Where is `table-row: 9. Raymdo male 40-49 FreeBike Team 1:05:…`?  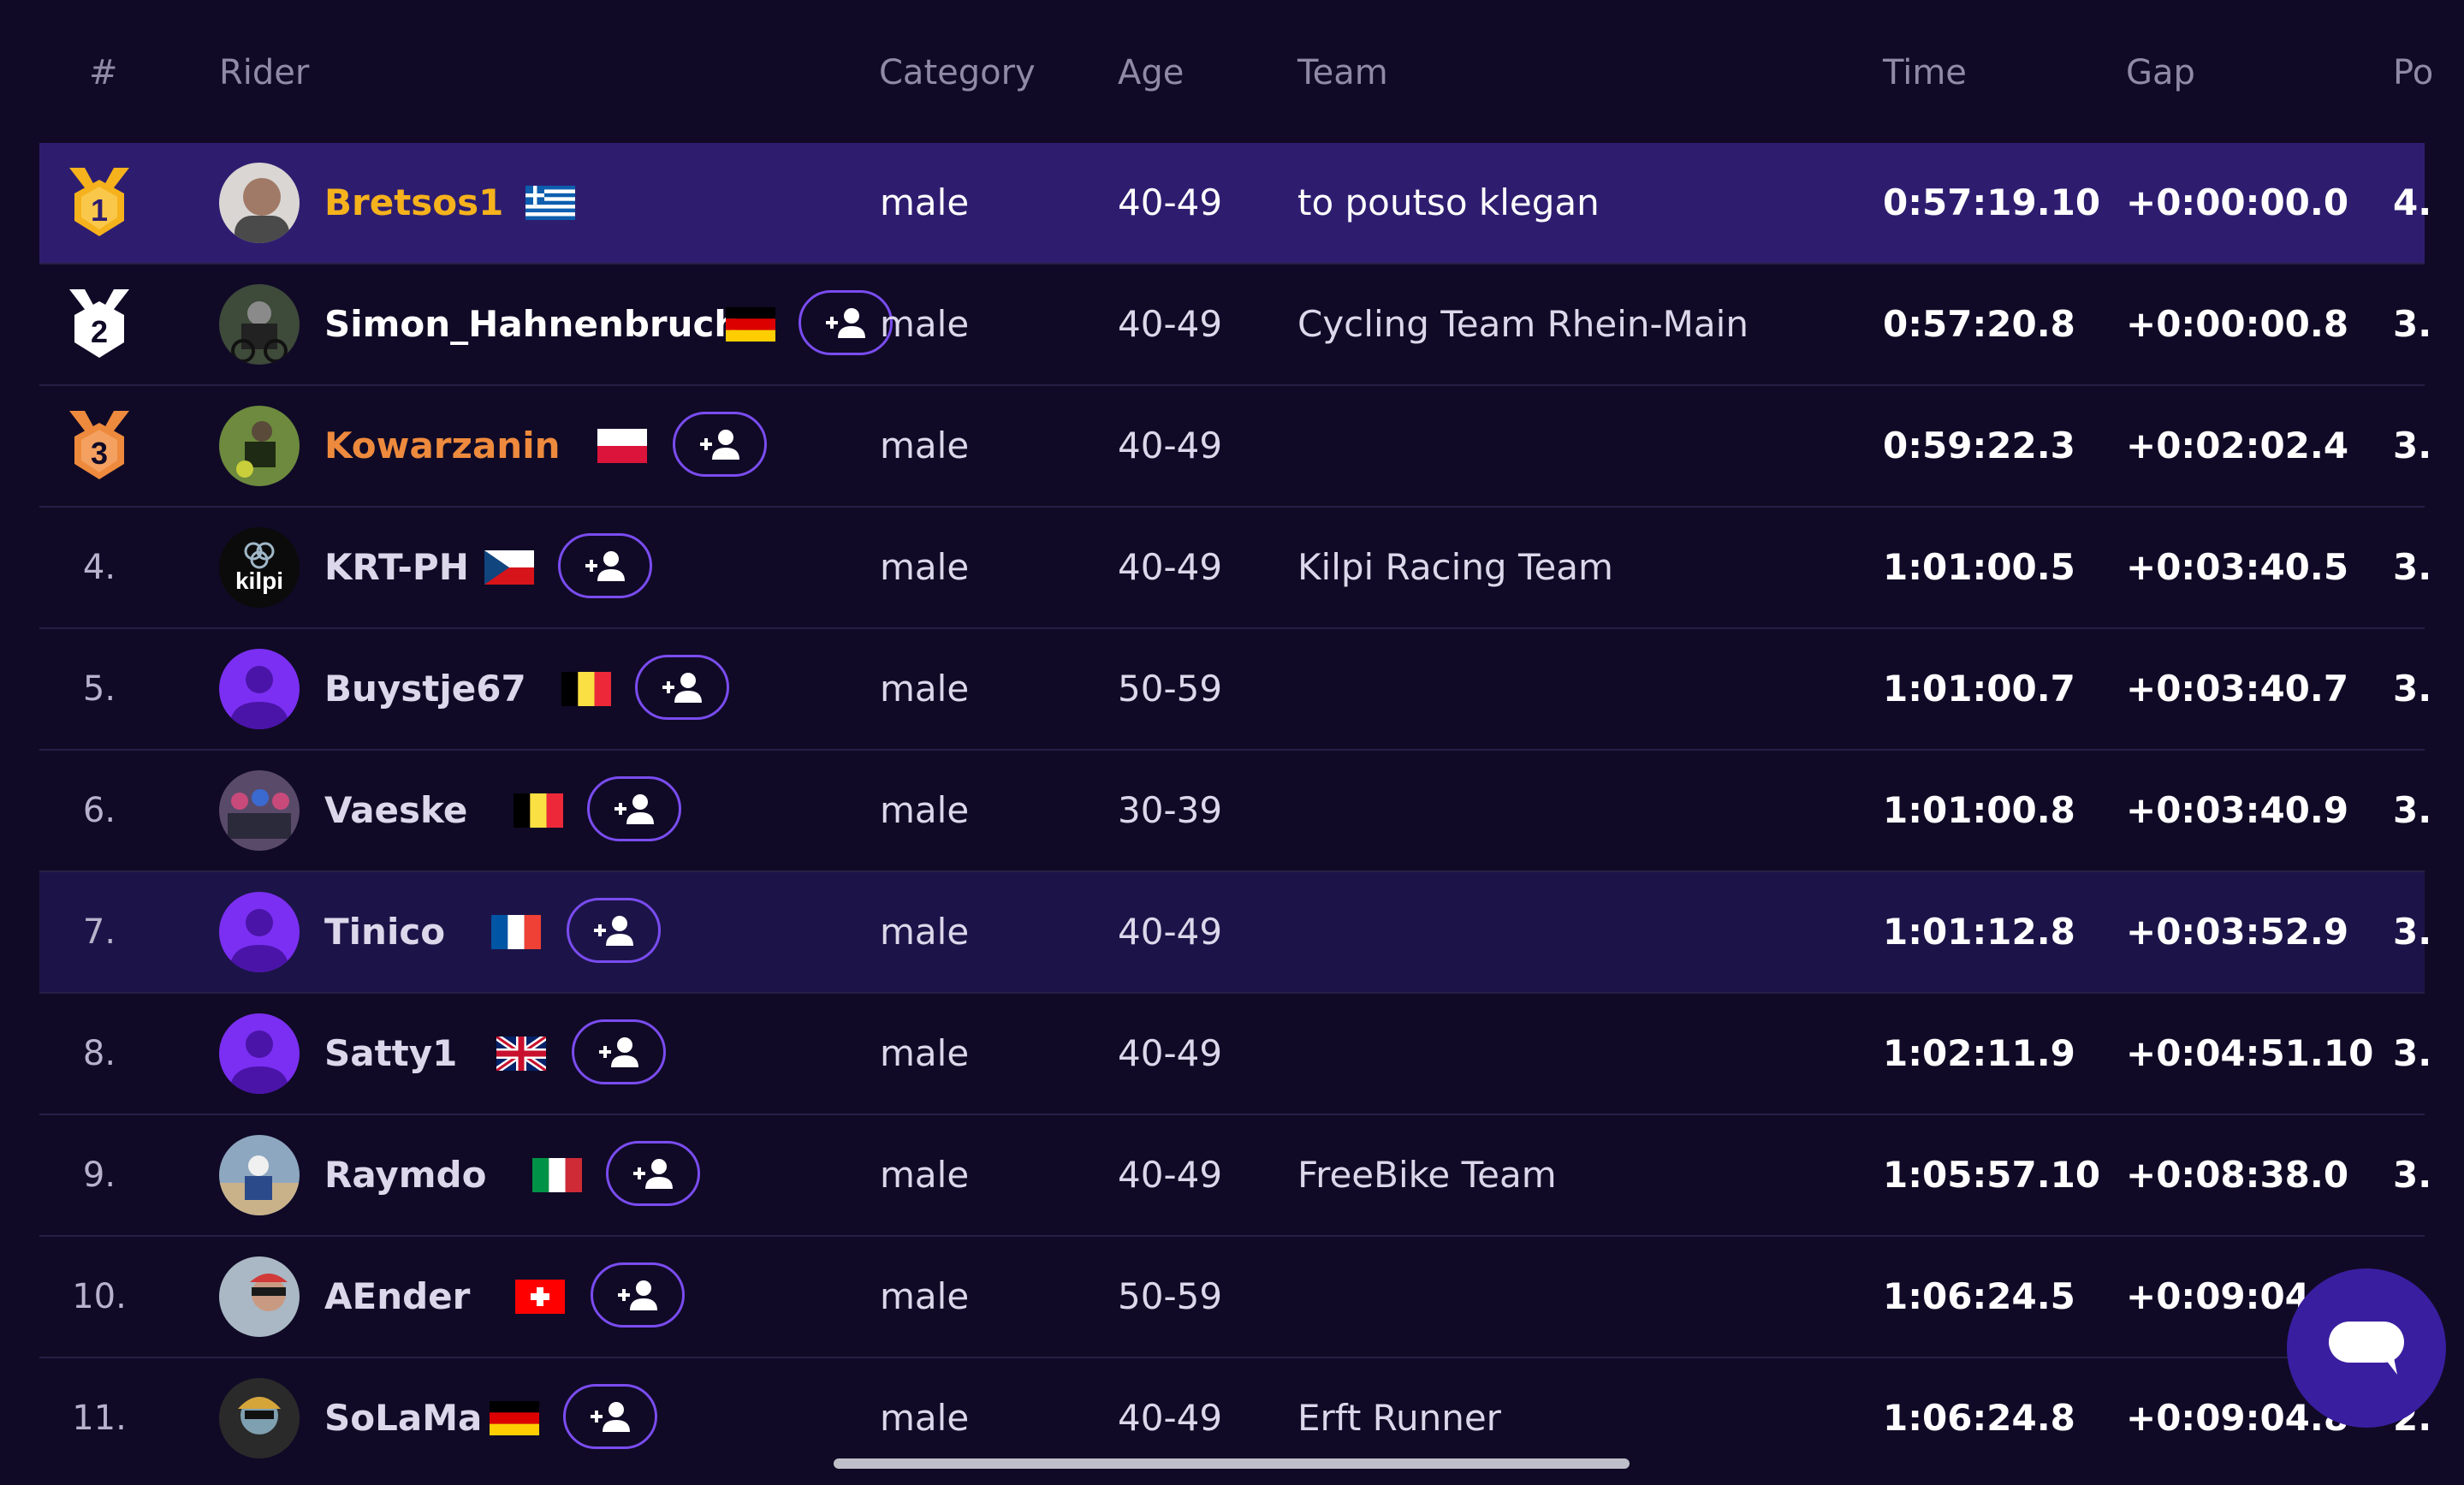
table-row: 9. Raymdo male 40-49 FreeBike Team 1:05:… is located at coordinates (1235, 1176).